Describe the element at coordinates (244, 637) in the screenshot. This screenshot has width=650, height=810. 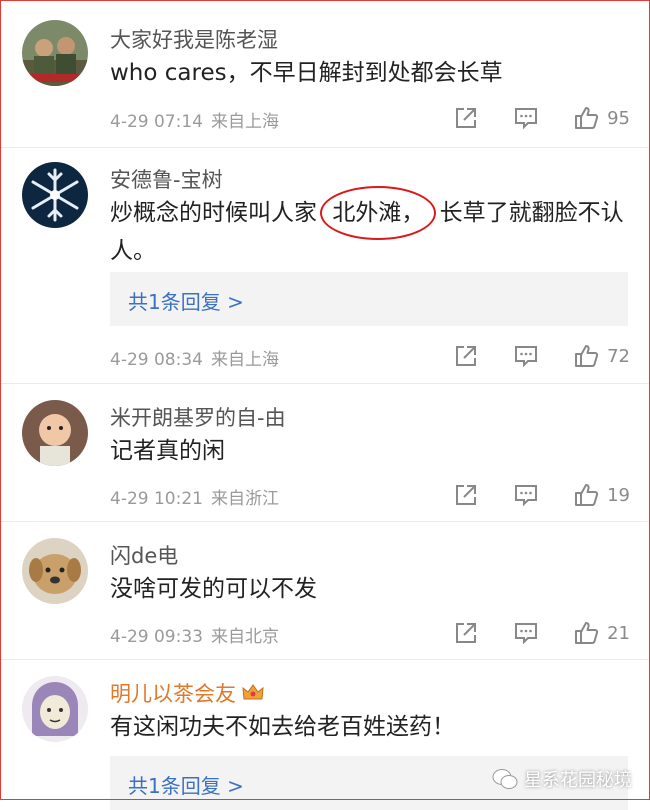
I see `comment-location: 来自北京` at that location.